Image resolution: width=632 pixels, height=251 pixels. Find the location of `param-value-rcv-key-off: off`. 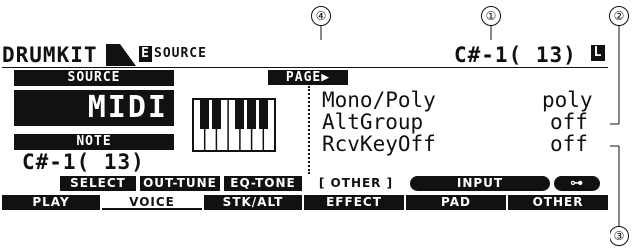

param-value-rcv-key-off: off is located at coordinates (569, 144).